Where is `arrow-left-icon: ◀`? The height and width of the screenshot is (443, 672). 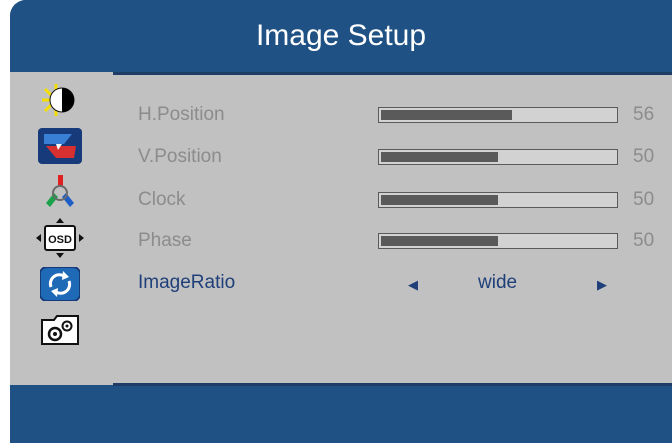
arrow-left-icon: ◀ is located at coordinates (413, 285).